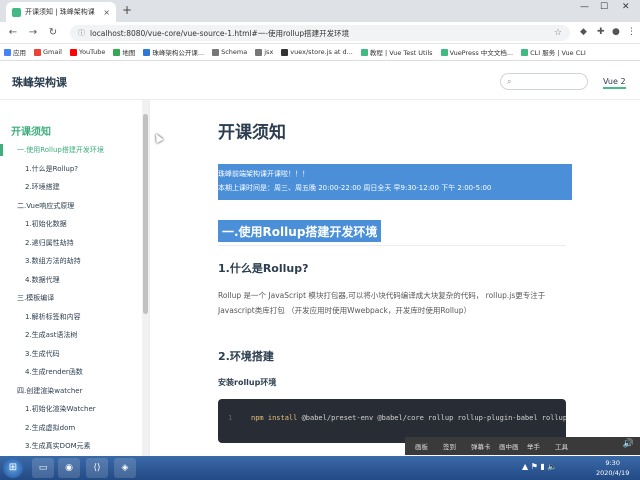 The height and width of the screenshot is (480, 640). I want to click on code-keyword: npm install, so click(274, 418).